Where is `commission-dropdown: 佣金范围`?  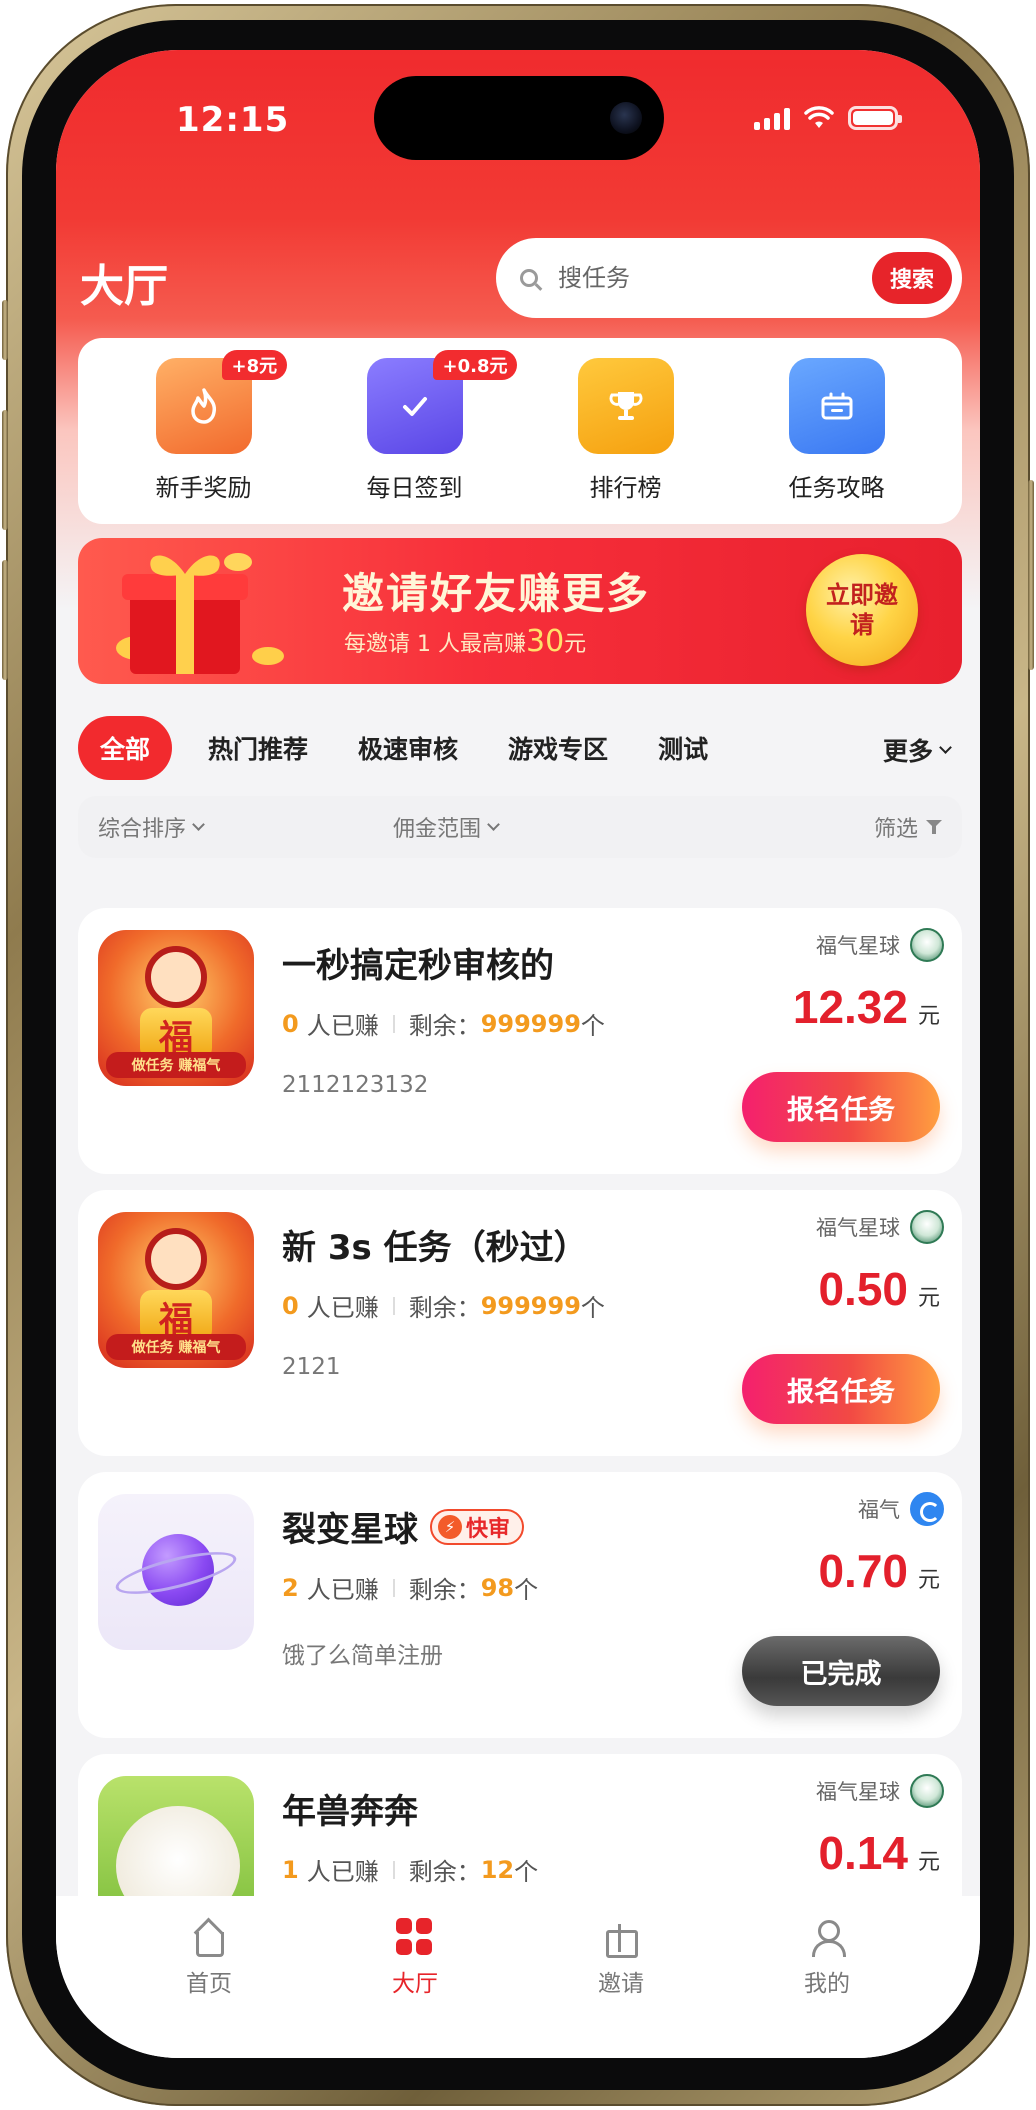
commission-dropdown: 佣金范围 is located at coordinates (446, 827).